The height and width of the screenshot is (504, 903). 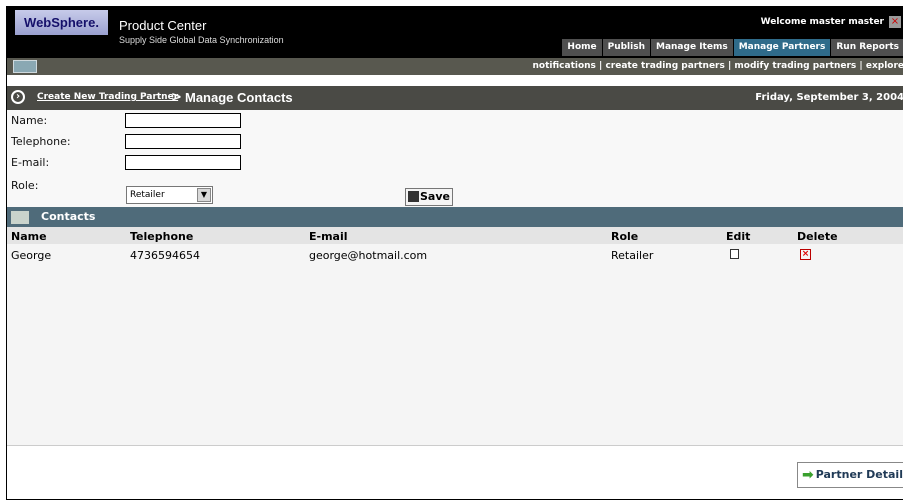 I want to click on current-date: Friday, September 3, 2004, so click(x=829, y=97).